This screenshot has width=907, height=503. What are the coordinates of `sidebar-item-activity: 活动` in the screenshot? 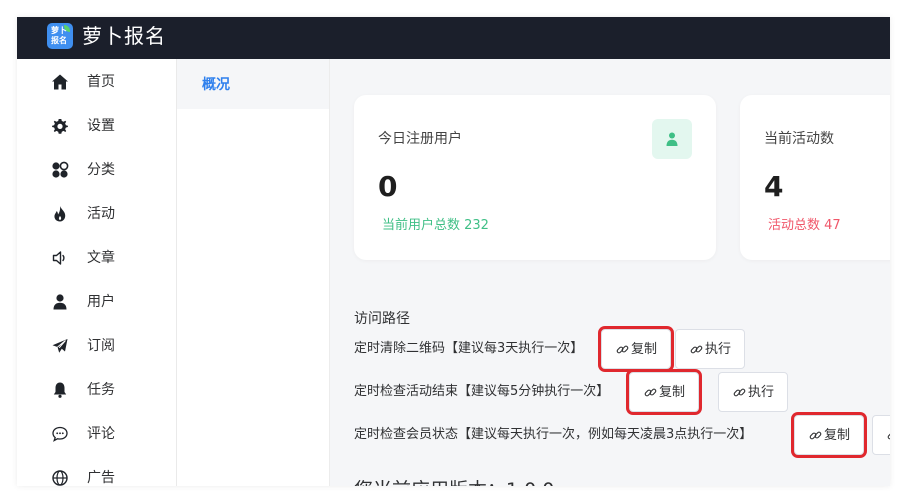 It's located at (97, 213).